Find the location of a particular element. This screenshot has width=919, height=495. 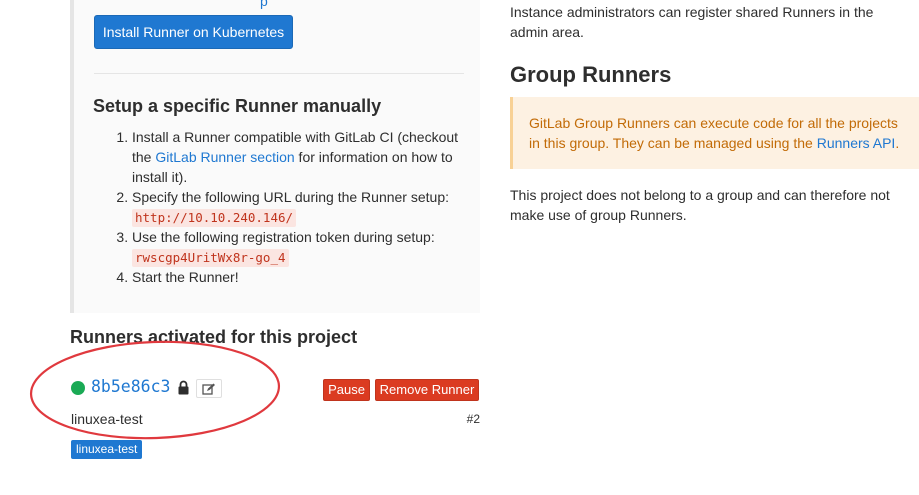

pencil-square-icon is located at coordinates (208, 389).